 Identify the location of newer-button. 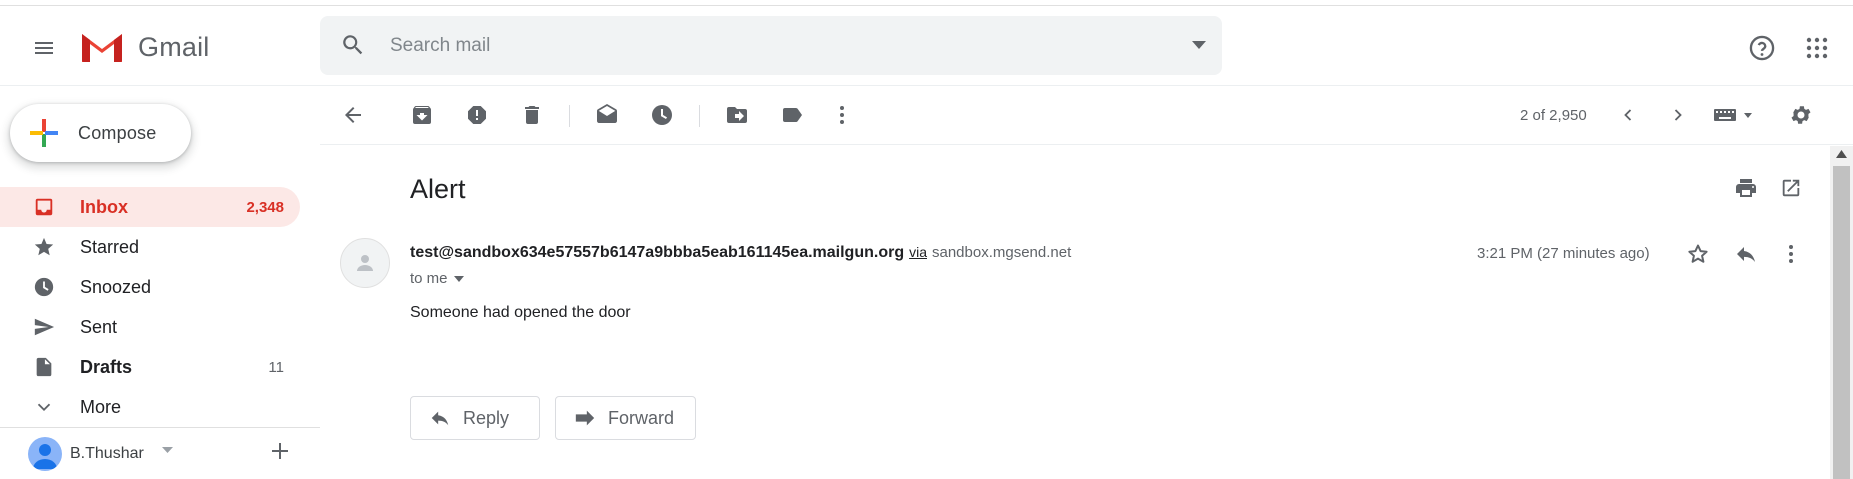
(1628, 115).